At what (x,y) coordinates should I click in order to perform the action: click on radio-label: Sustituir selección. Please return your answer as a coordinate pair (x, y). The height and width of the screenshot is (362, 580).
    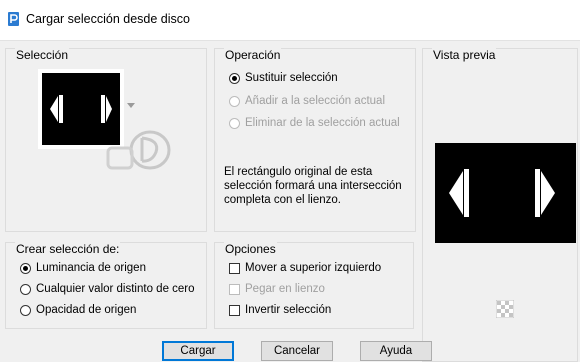
    Looking at the image, I should click on (291, 78).